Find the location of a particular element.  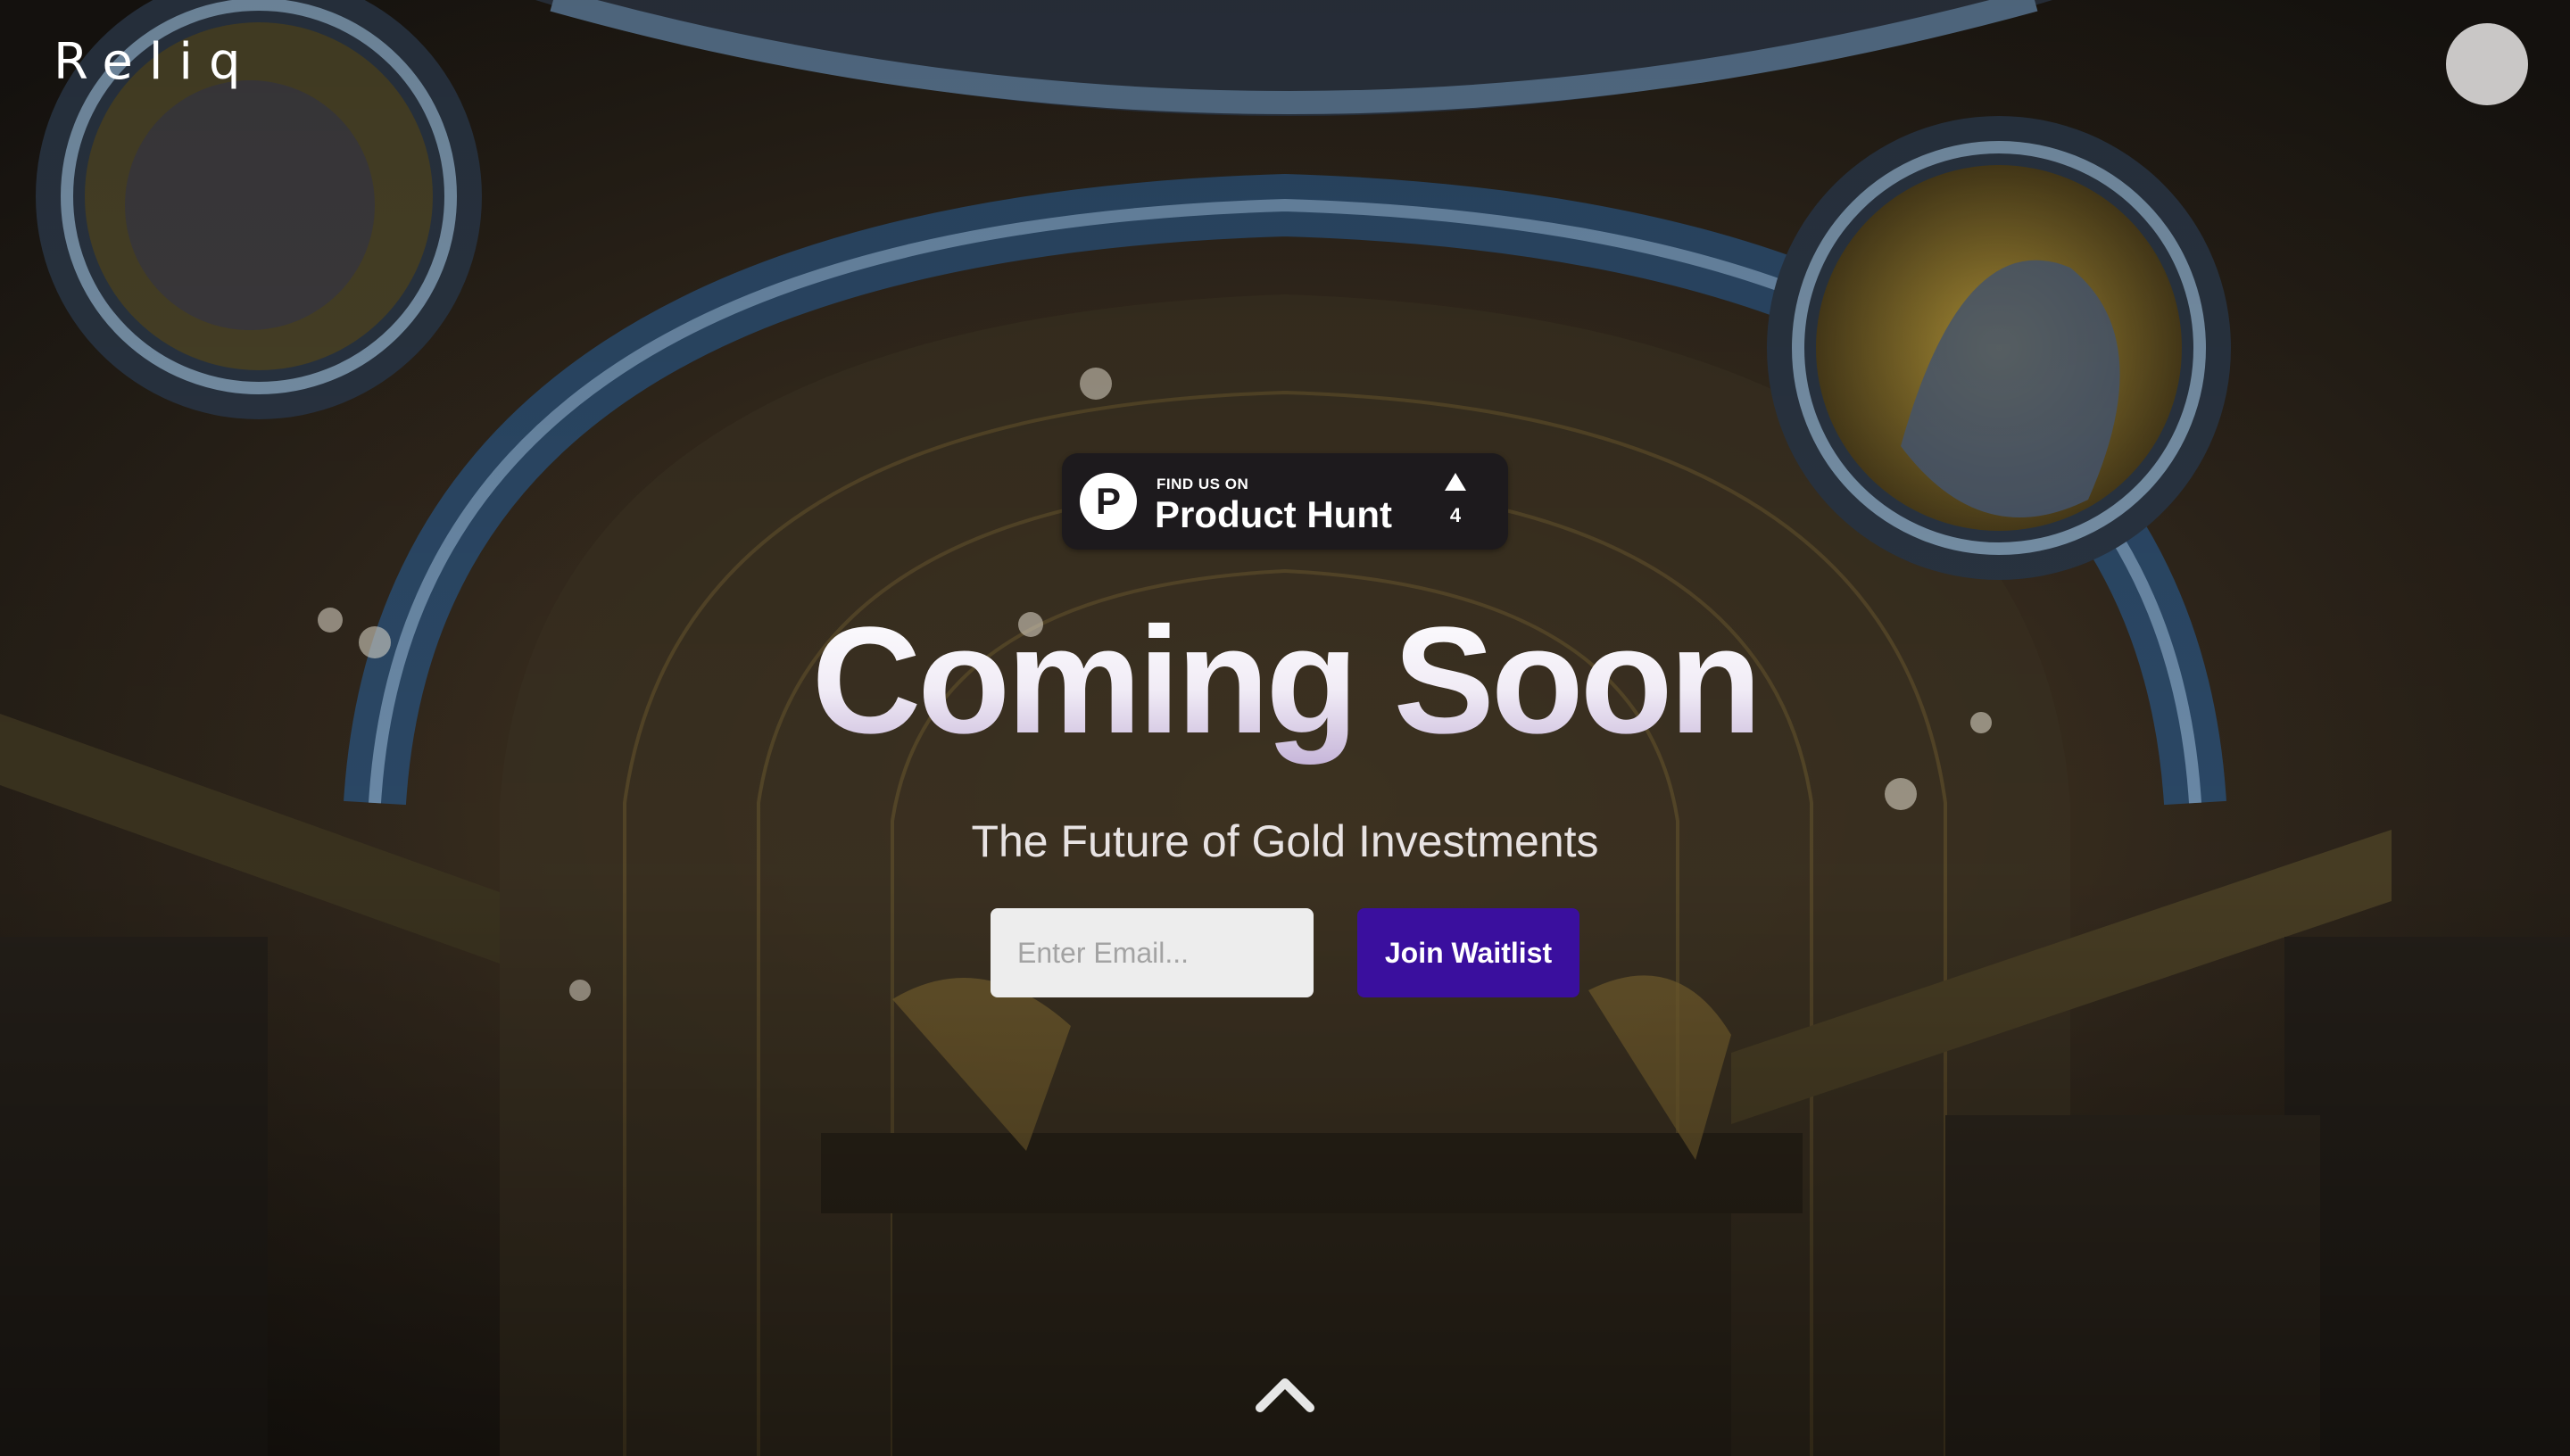

chevron-up-icon is located at coordinates (1285, 1394).